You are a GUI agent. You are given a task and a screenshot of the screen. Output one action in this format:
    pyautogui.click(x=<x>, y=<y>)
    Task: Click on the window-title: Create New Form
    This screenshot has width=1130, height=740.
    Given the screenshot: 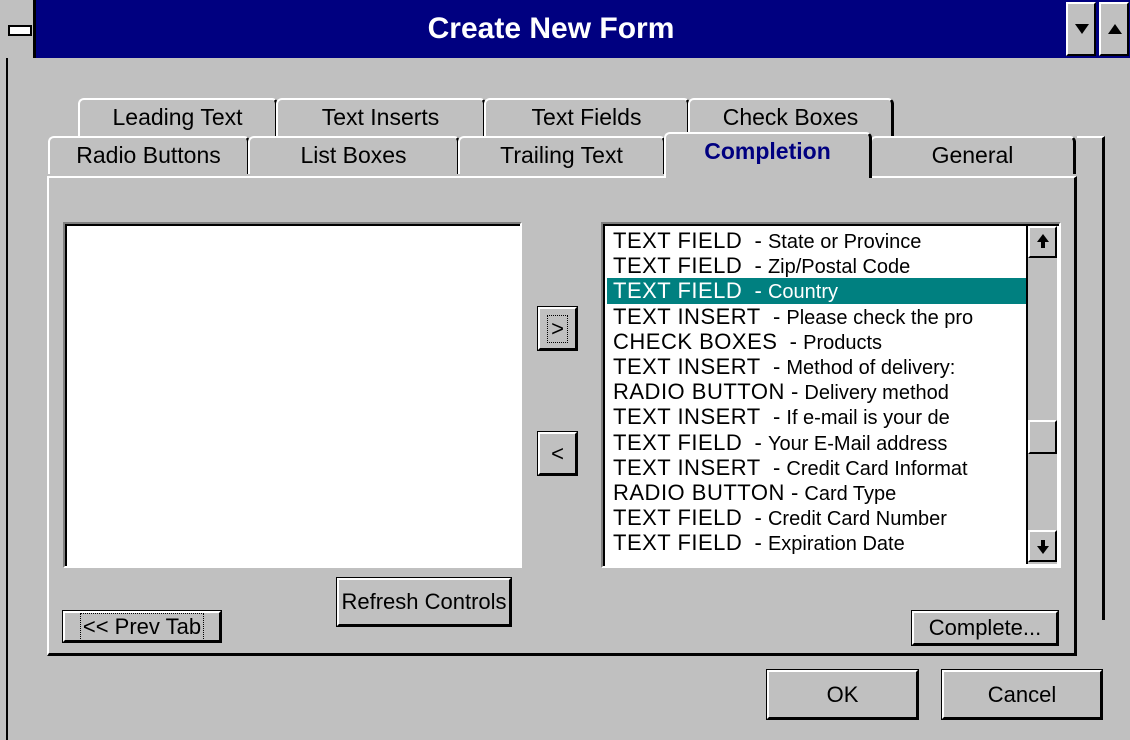 What is the action you would take?
    pyautogui.click(x=551, y=28)
    